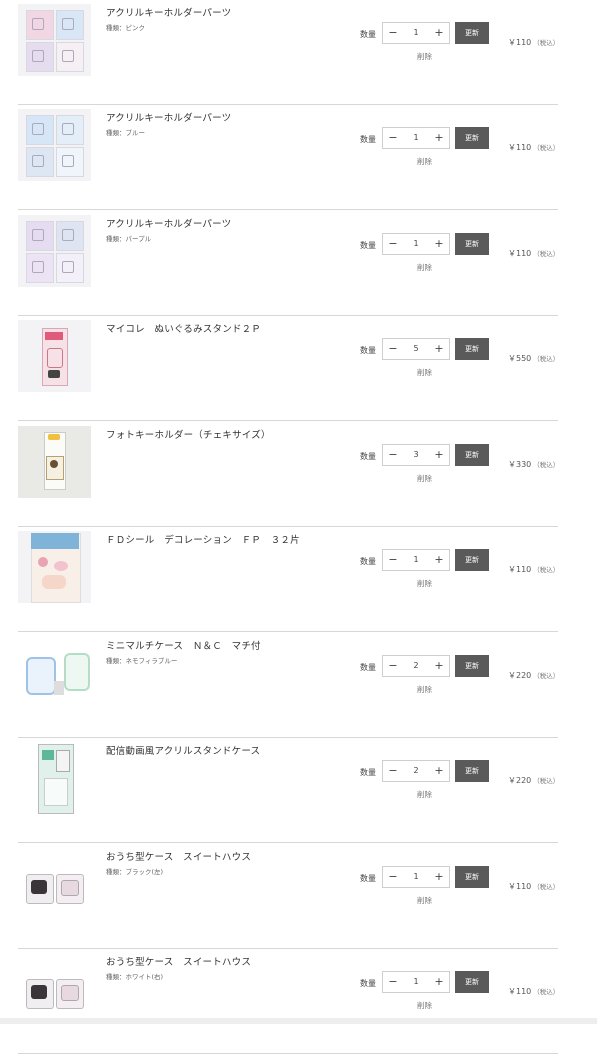 The image size is (597, 1054). I want to click on quantity-value: 3, so click(416, 455).